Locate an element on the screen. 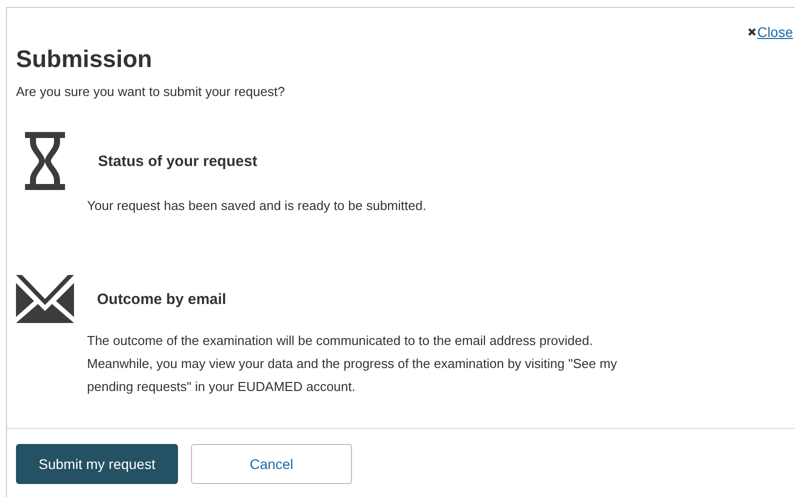 Image resolution: width=795 pixels, height=497 pixels. envelope-icon is located at coordinates (45, 299).